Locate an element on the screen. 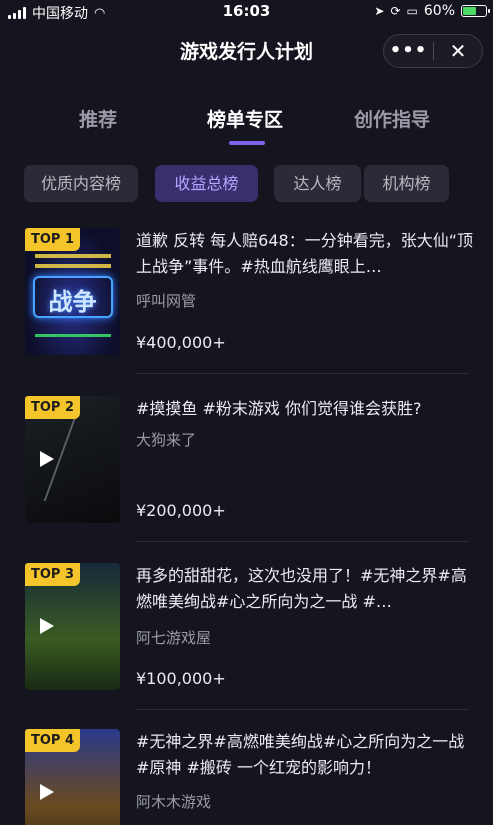 The image size is (493, 825). active-tab-indicator is located at coordinates (247, 143).